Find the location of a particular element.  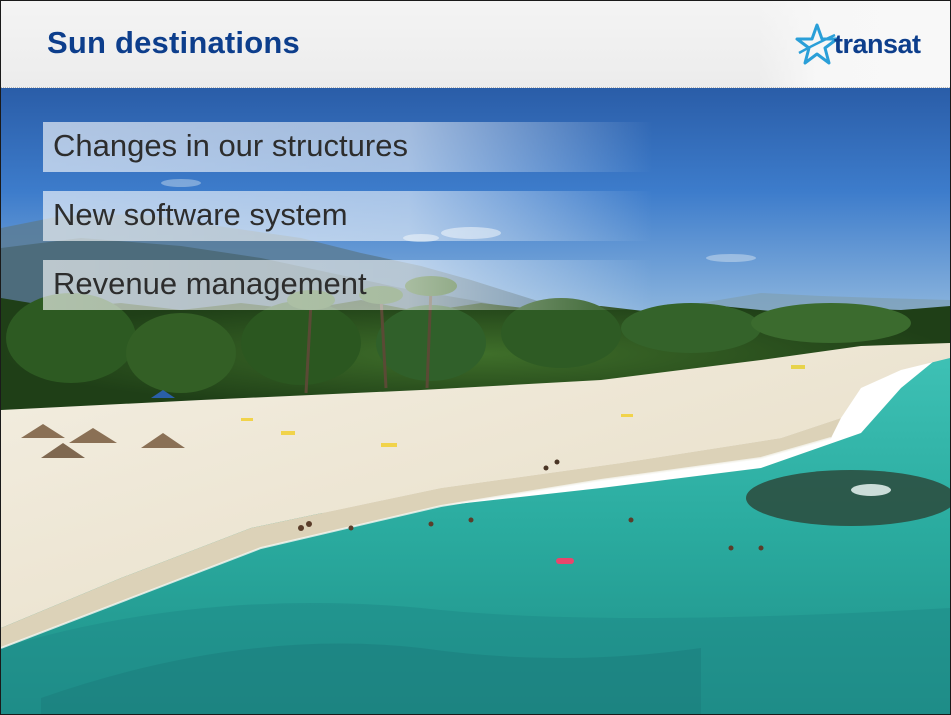

bullet-item: Changes in our structures is located at coordinates (348, 147).